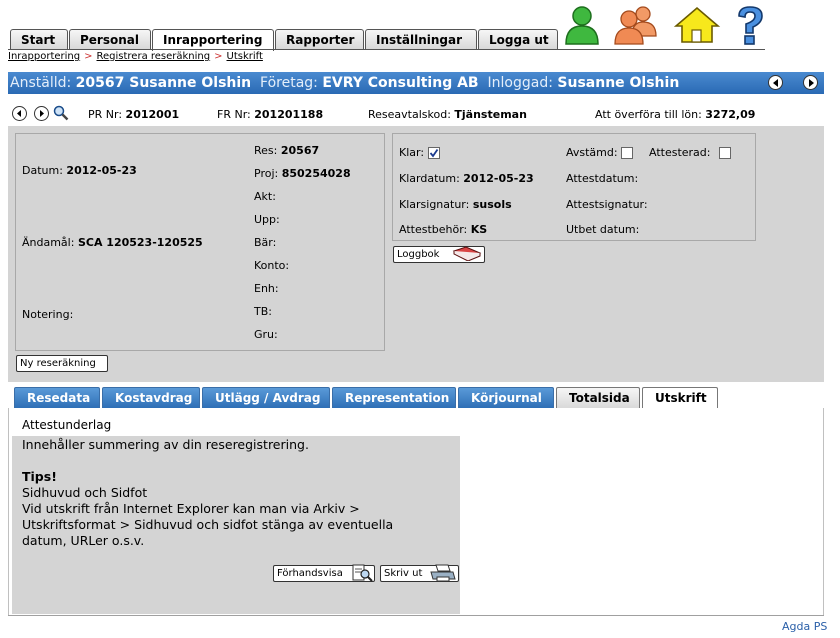 Image resolution: width=840 pixels, height=638 pixels. What do you see at coordinates (412, 152) in the screenshot?
I see `klar-label: Klar:` at bounding box center [412, 152].